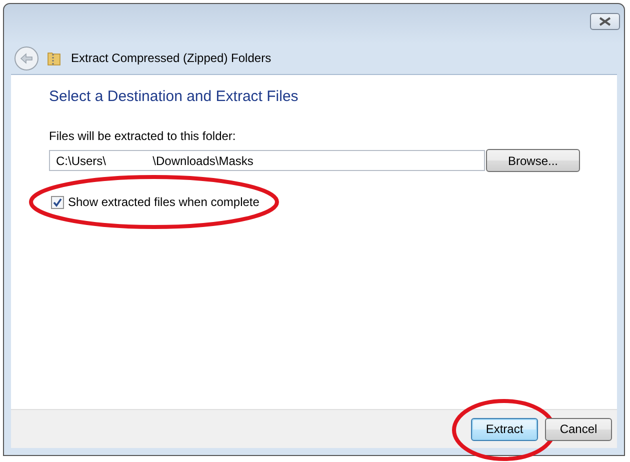  I want to click on extract-button: Extract, so click(504, 429).